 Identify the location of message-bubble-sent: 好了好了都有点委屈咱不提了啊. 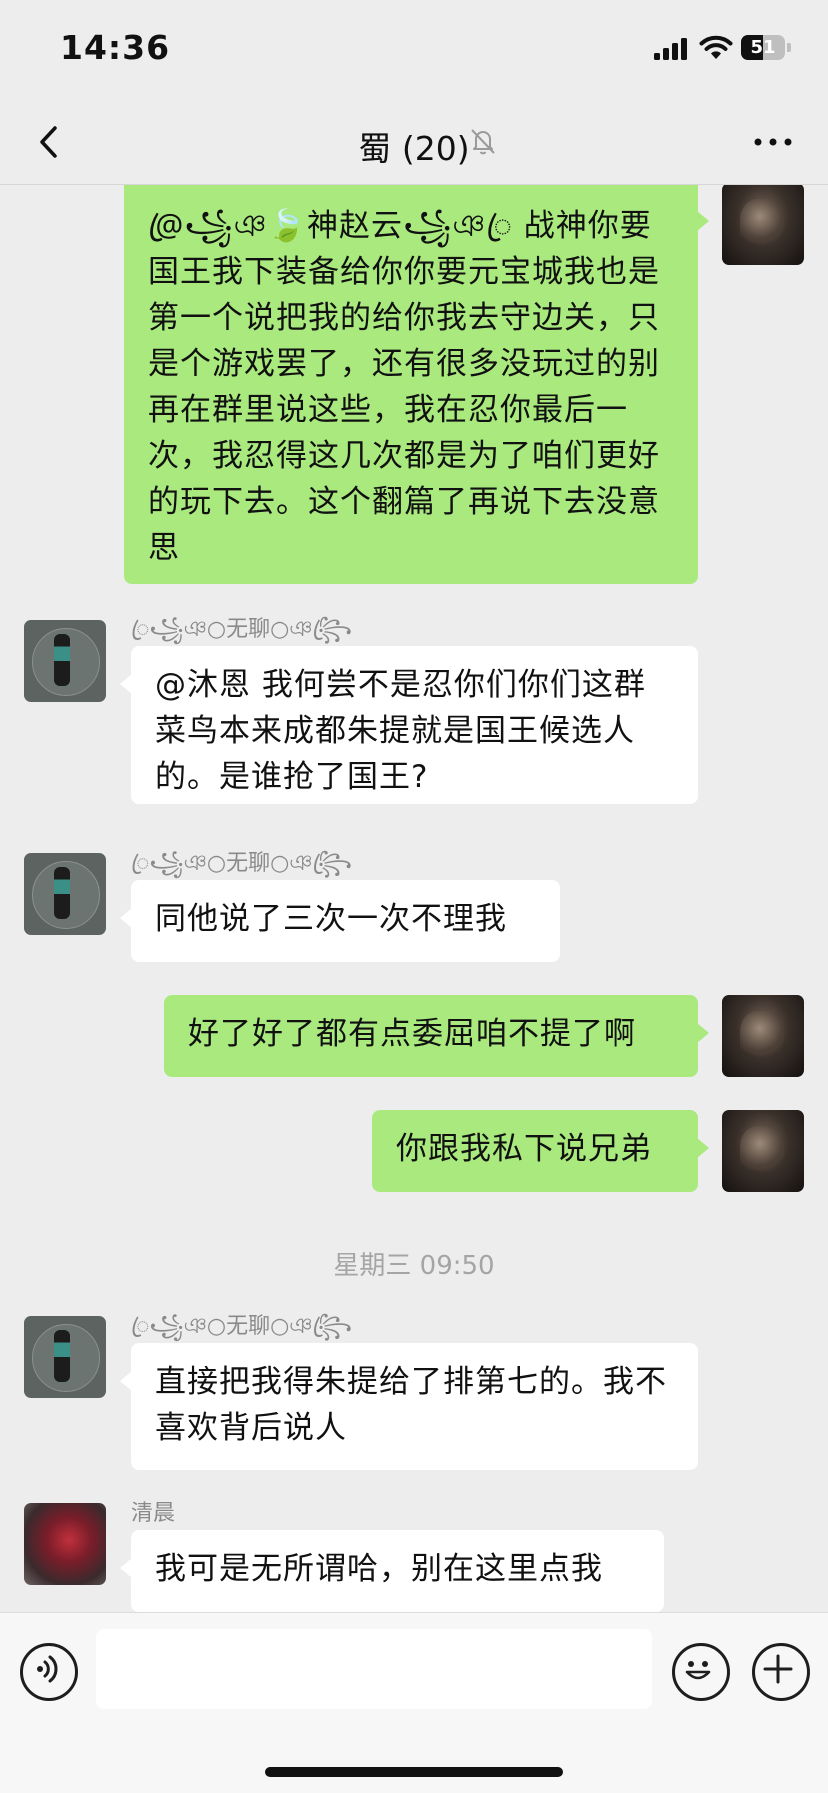
(436, 1036).